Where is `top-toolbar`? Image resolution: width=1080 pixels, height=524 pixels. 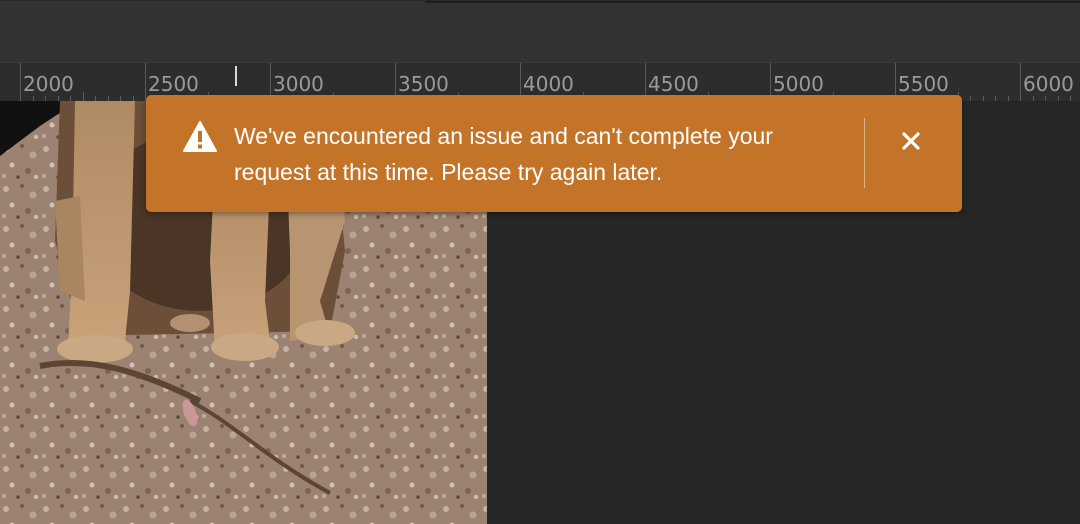
top-toolbar is located at coordinates (540, 31).